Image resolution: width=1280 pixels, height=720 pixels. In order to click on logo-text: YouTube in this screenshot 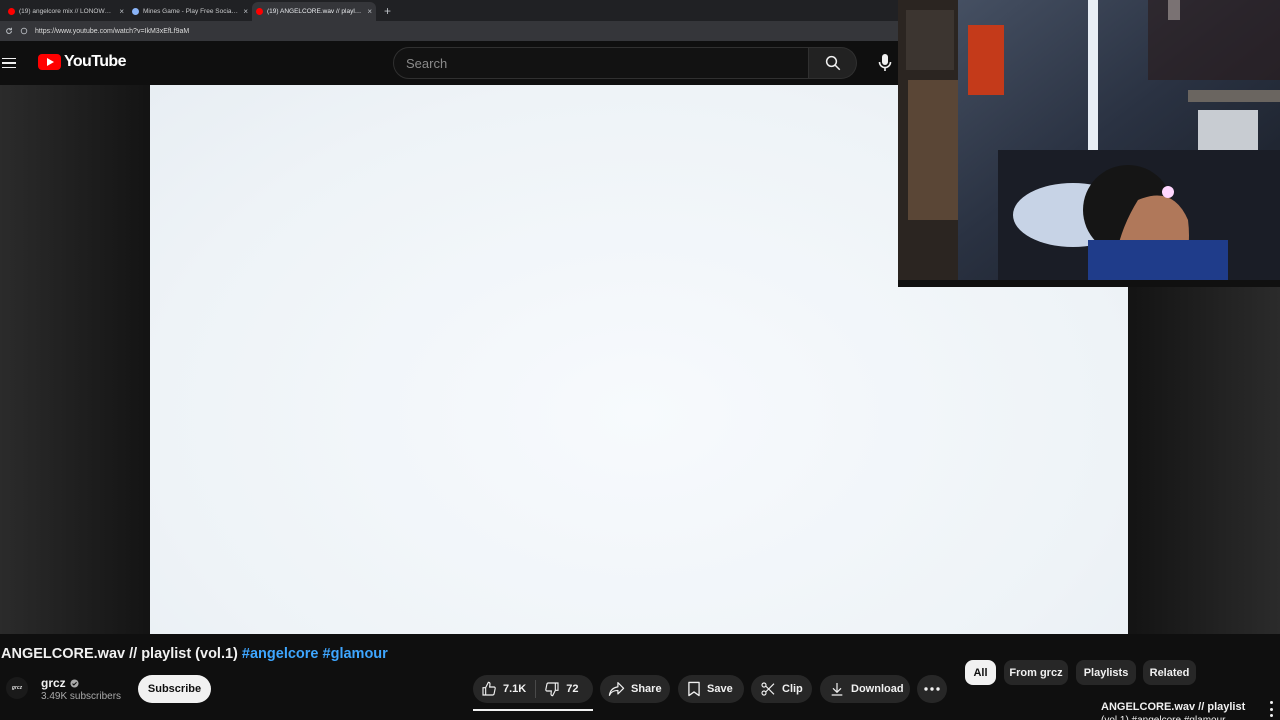, I will do `click(95, 61)`.